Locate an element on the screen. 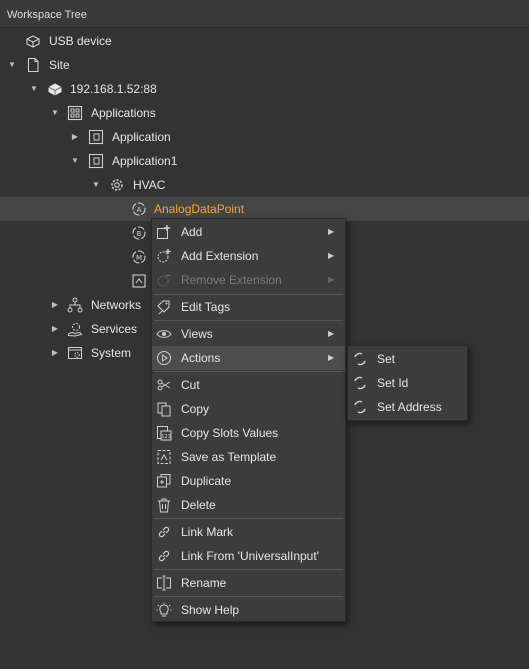 Image resolution: width=529 pixels, height=669 pixels. tree-item-label: 192.168.1.52:88 is located at coordinates (113, 89).